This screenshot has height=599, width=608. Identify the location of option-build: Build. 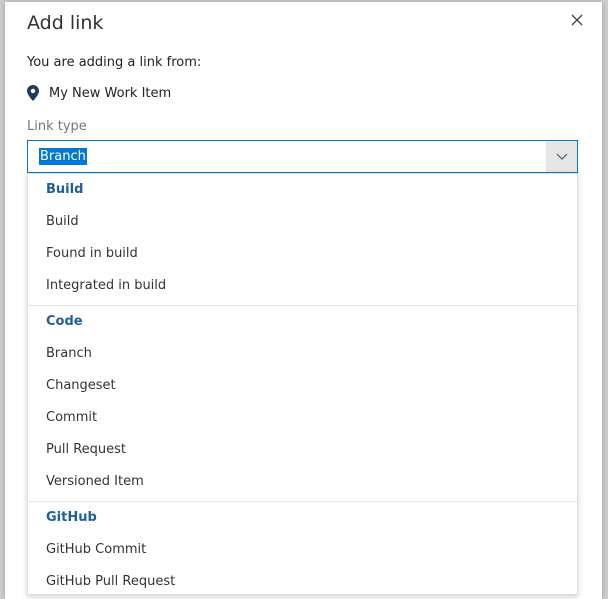
(302, 222).